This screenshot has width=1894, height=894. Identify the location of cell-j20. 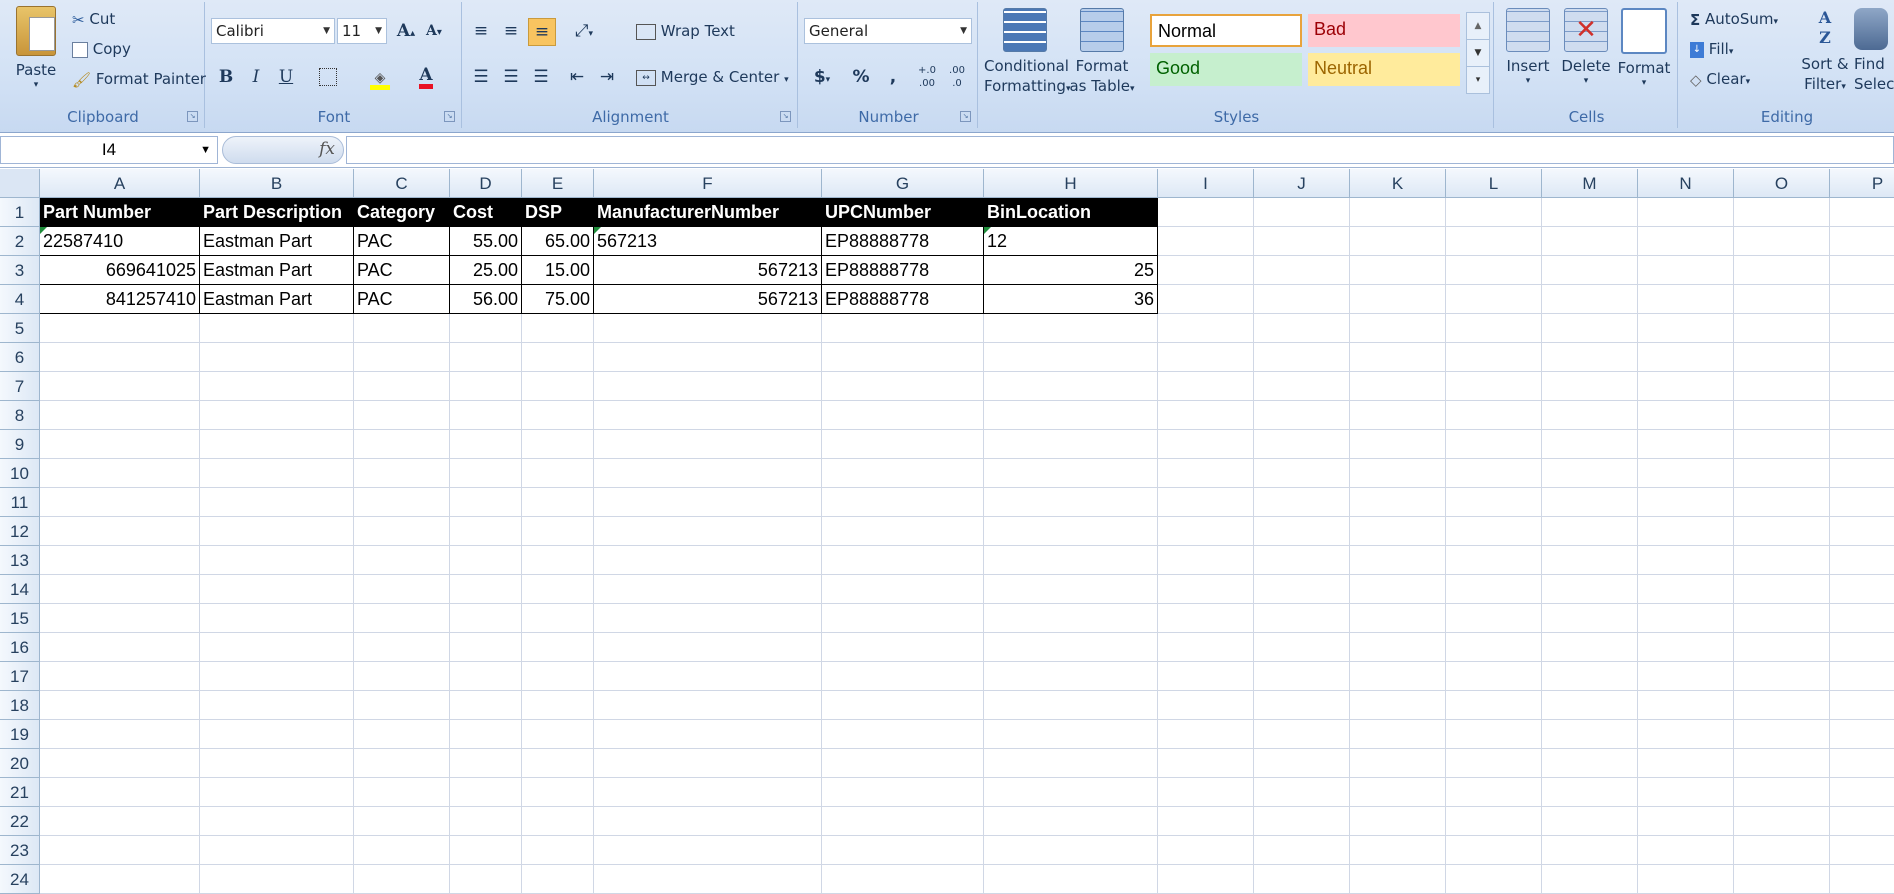
(1302, 763).